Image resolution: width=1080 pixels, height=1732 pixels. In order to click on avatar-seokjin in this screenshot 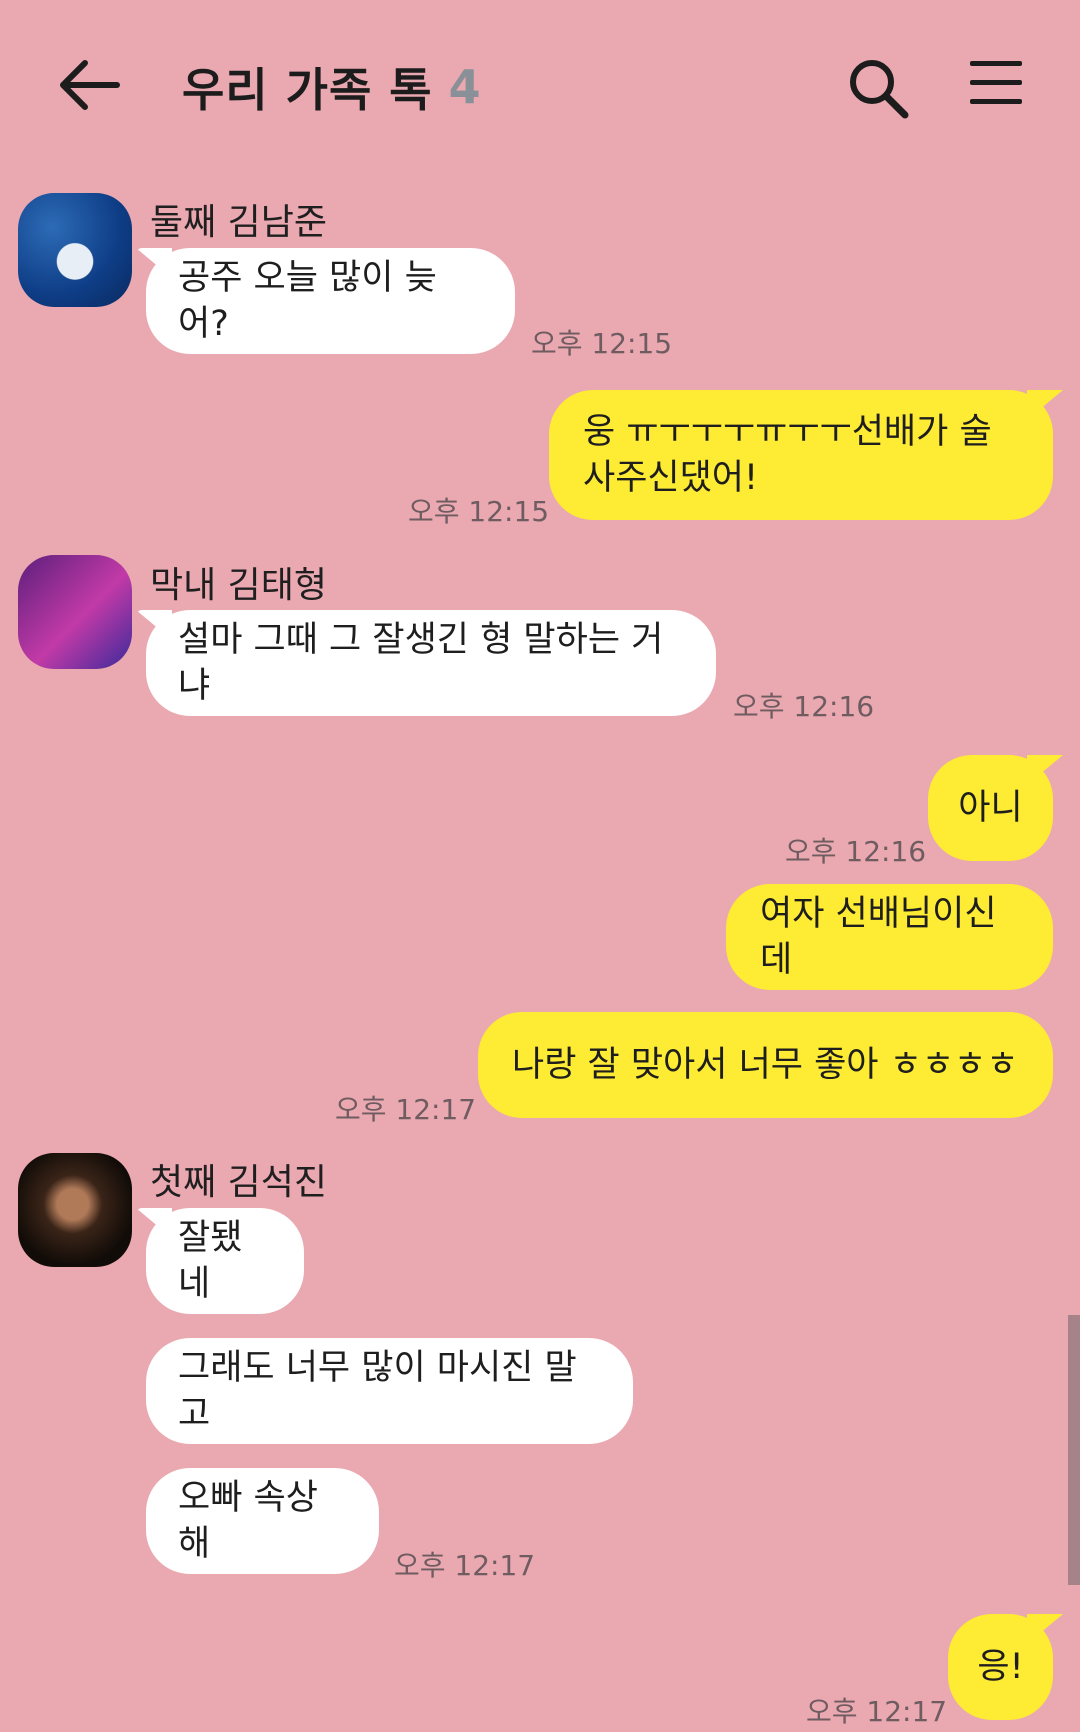, I will do `click(75, 1210)`.